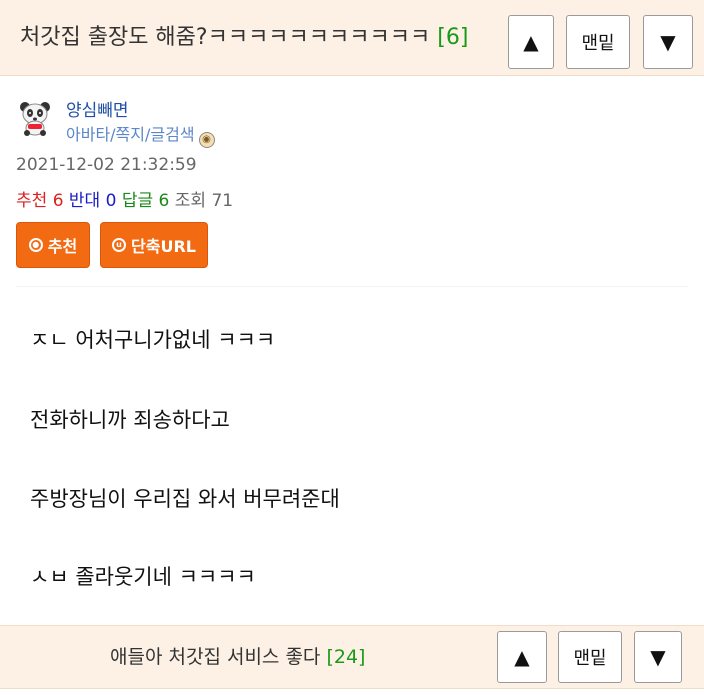  I want to click on post-body-line: 전화하니까 죄송하다고, so click(130, 420).